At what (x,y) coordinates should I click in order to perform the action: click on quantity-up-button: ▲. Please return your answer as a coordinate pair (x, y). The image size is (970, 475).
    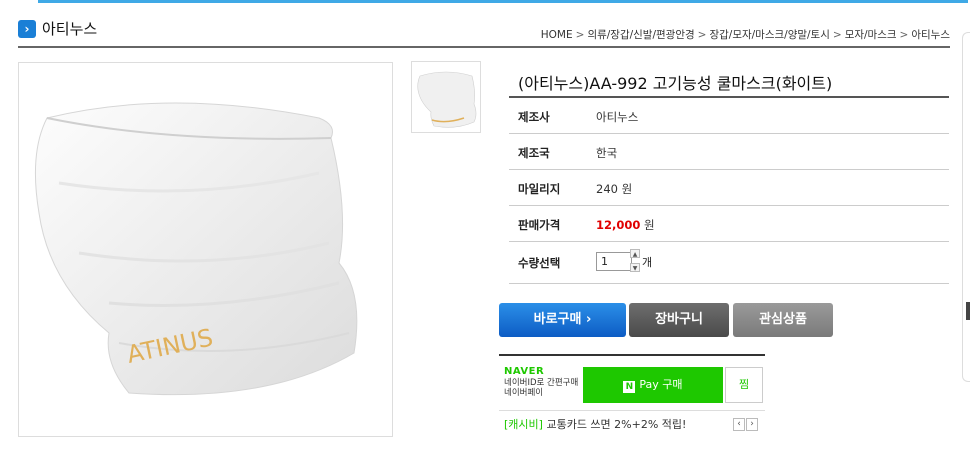
    Looking at the image, I should click on (635, 253).